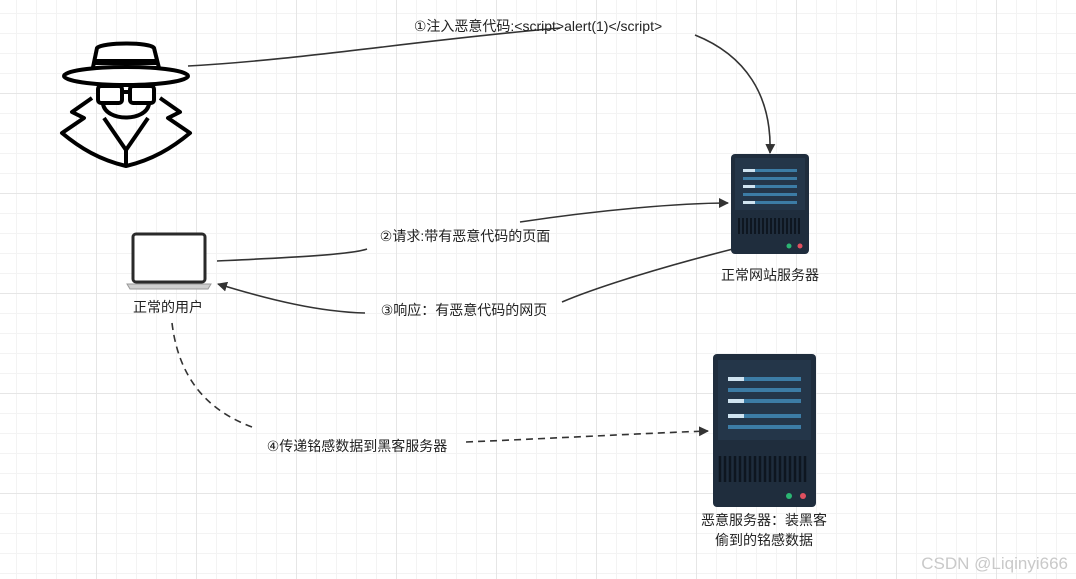  Describe the element at coordinates (770, 204) in the screenshot. I see `web-server-icon` at that location.